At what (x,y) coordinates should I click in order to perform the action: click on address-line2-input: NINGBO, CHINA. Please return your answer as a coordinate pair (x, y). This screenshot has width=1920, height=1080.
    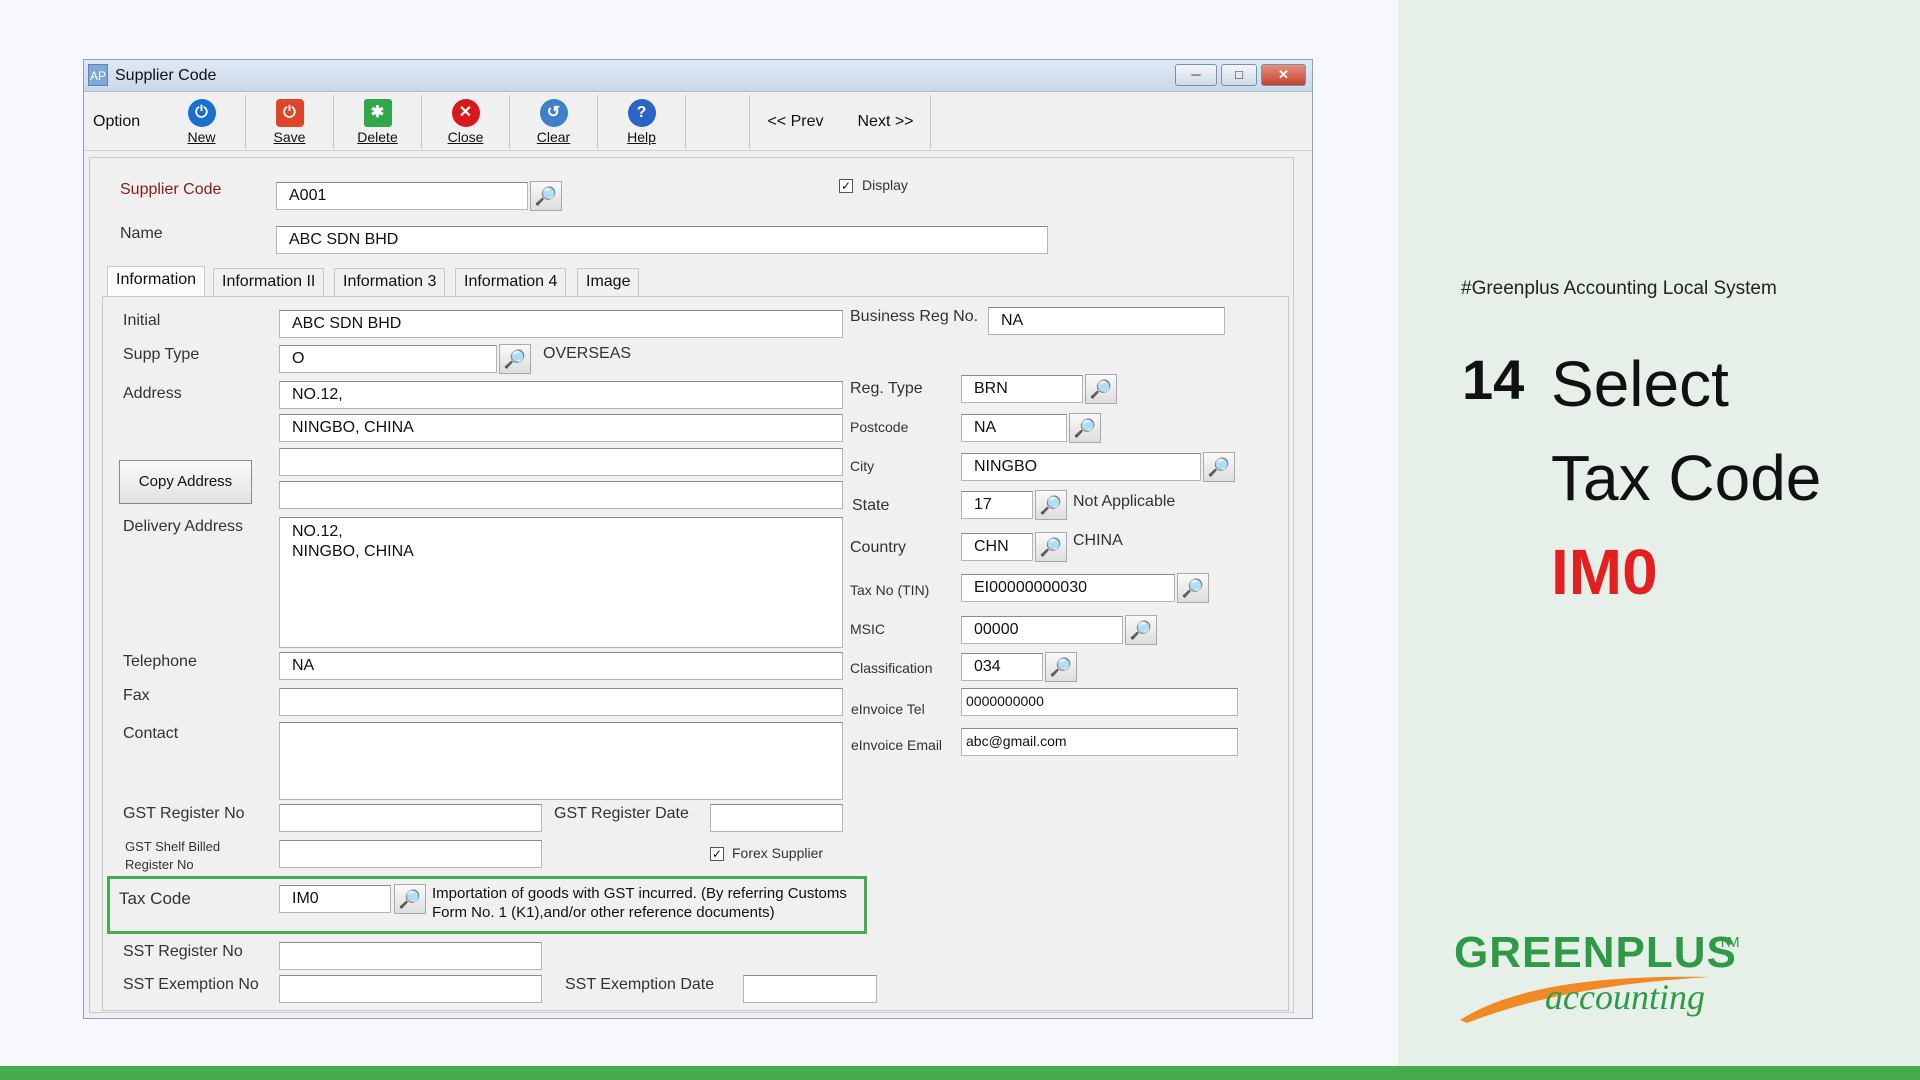
    Looking at the image, I should click on (561, 428).